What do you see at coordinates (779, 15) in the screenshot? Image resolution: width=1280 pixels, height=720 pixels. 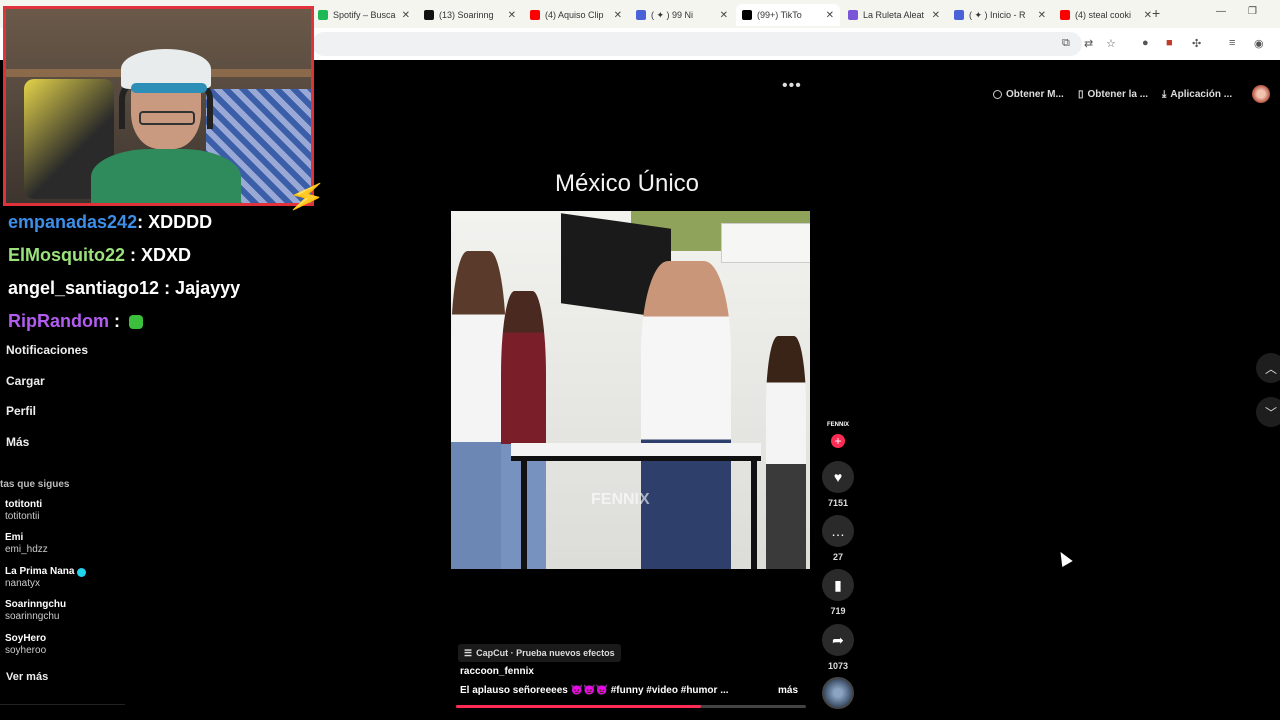 I see `tab-title: (99+) TikTo` at bounding box center [779, 15].